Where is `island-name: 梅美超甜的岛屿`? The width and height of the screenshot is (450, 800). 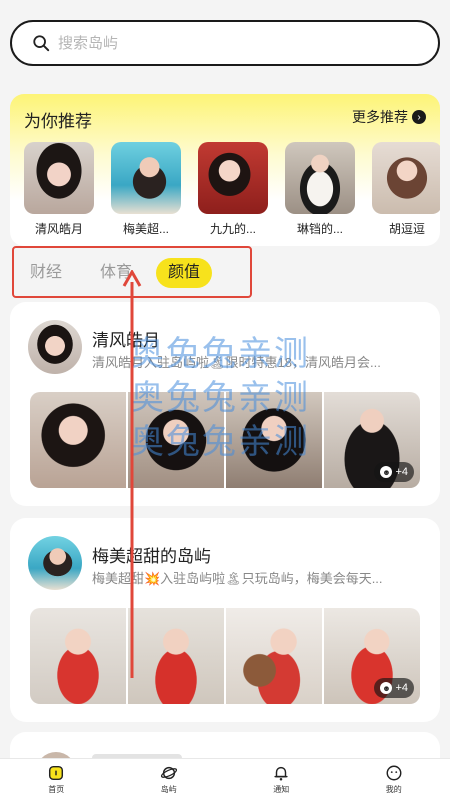 island-name: 梅美超甜的岛屿 is located at coordinates (151, 554).